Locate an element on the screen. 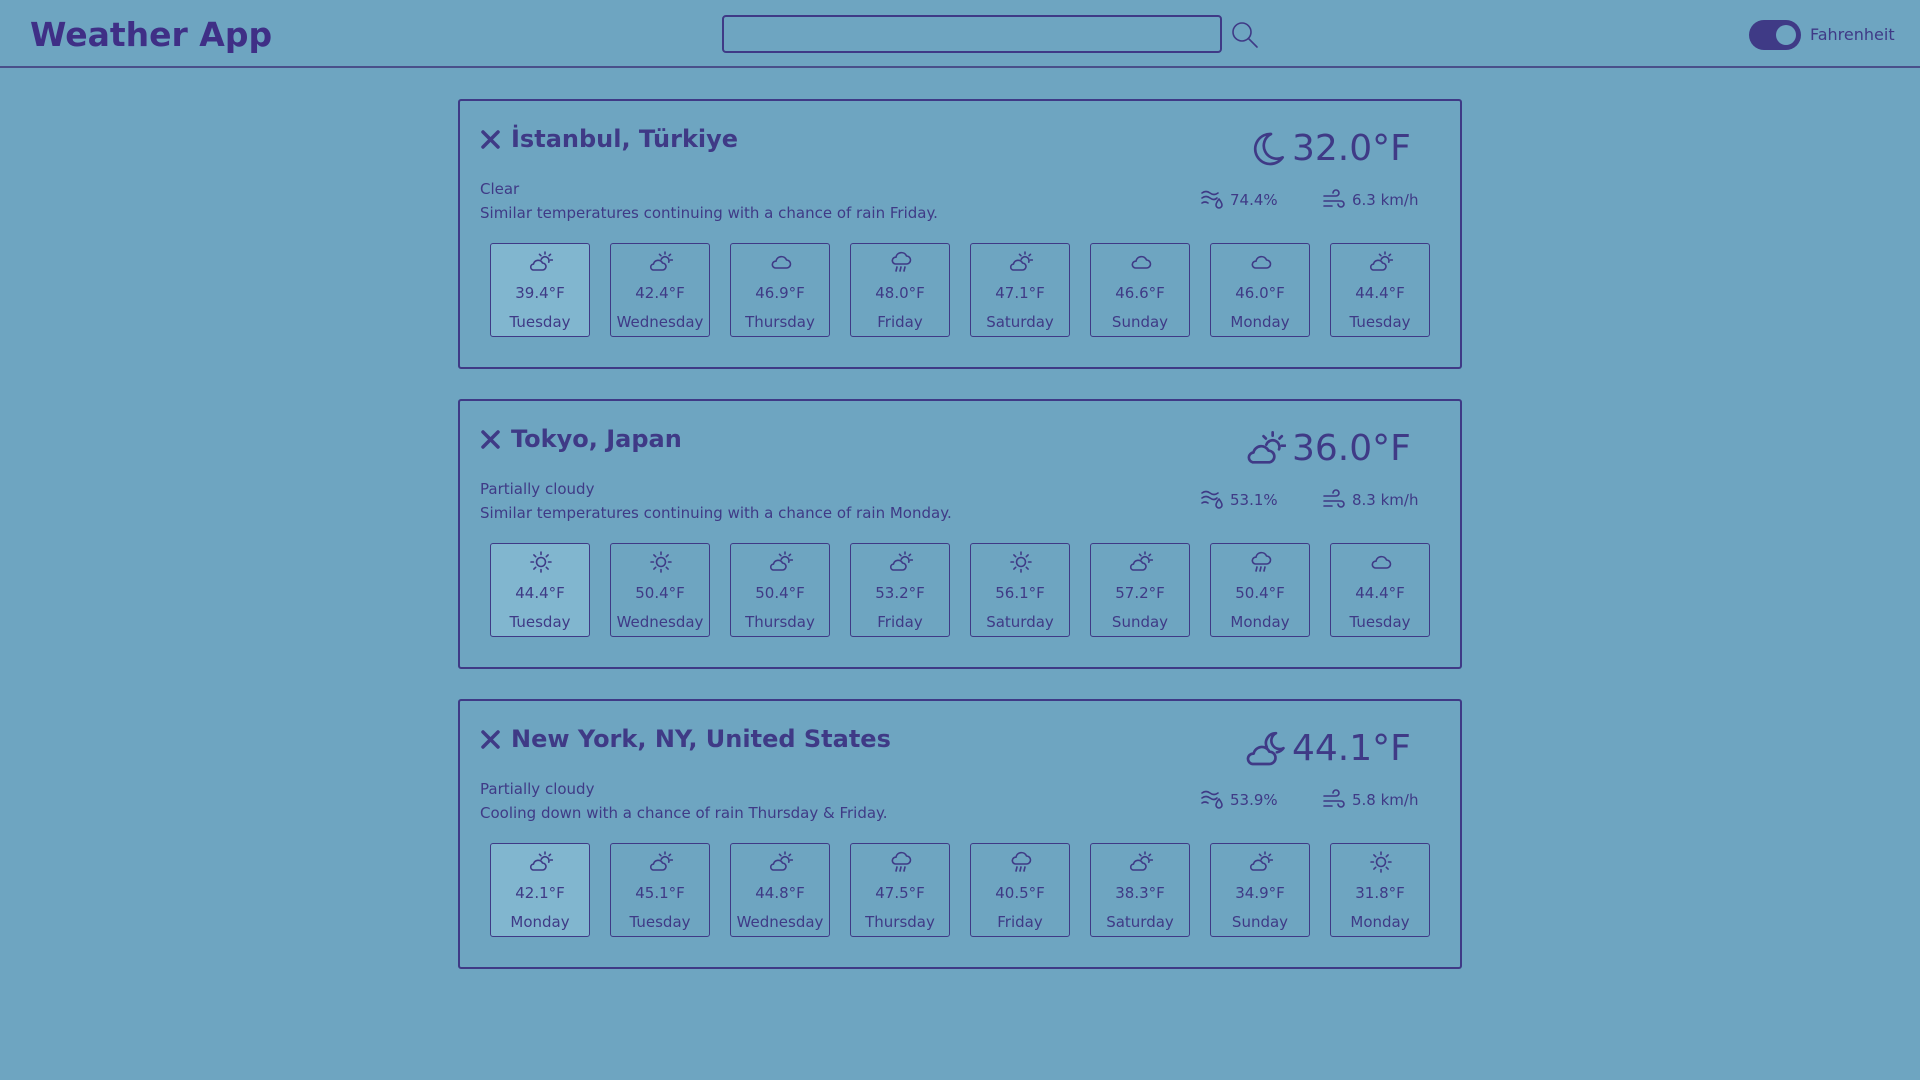  forecast-day: 47.5°F Thursday is located at coordinates (900, 890).